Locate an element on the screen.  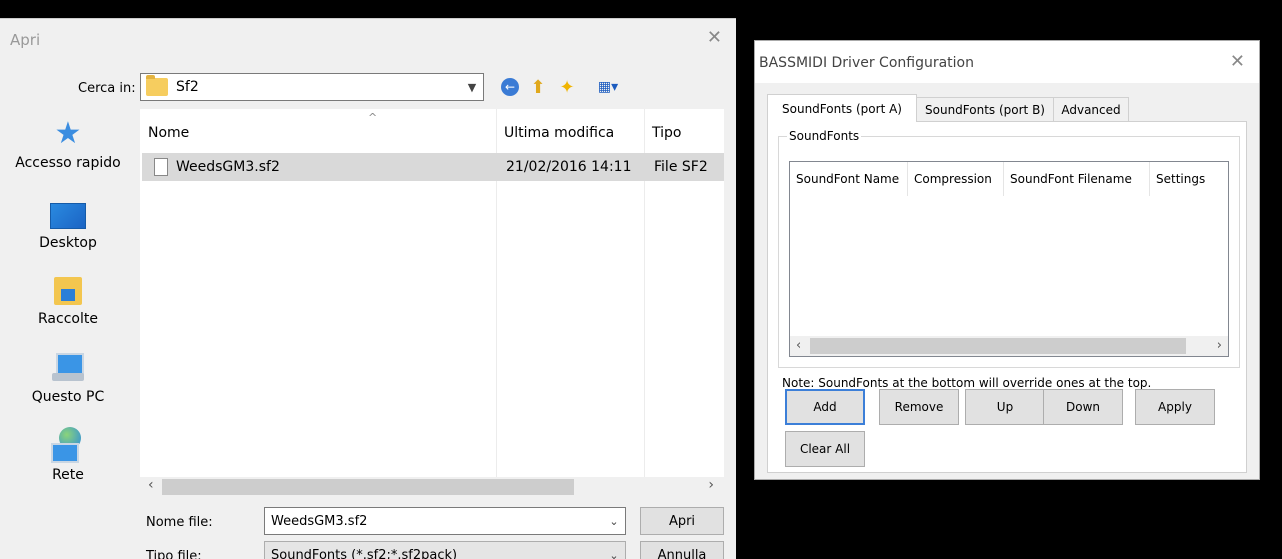
new-folder-icon: ✦ is located at coordinates (567, 87).